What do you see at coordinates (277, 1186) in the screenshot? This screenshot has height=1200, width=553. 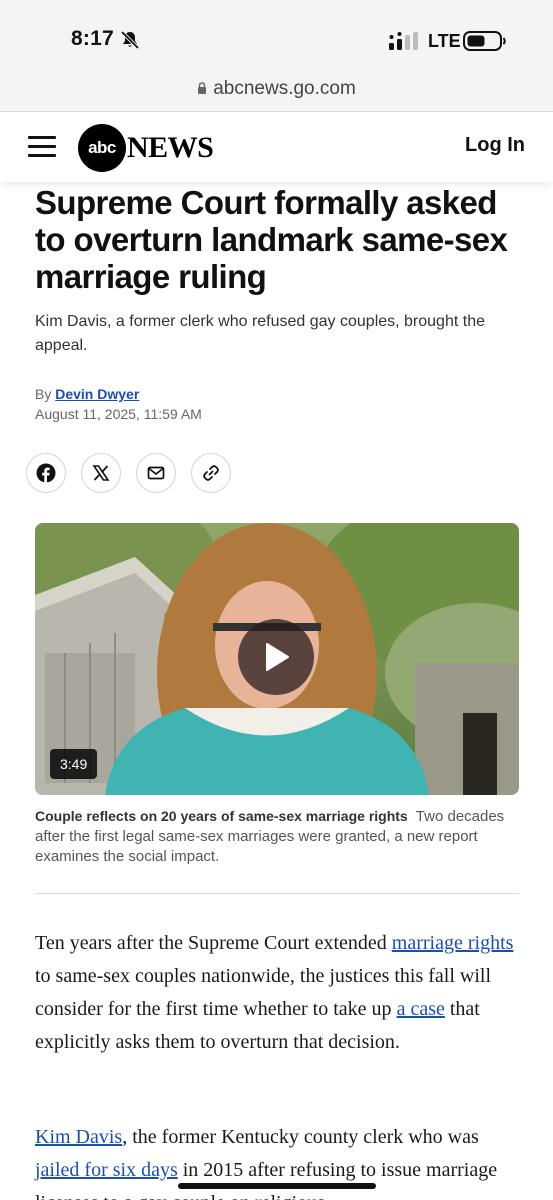 I see `home-indicator` at bounding box center [277, 1186].